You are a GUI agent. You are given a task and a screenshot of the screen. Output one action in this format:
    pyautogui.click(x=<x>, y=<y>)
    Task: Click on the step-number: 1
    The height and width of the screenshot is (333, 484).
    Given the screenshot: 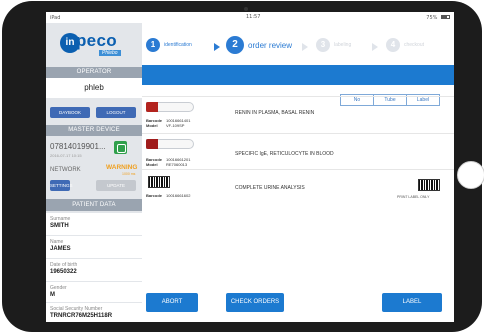 What is the action you would take?
    pyautogui.click(x=153, y=45)
    